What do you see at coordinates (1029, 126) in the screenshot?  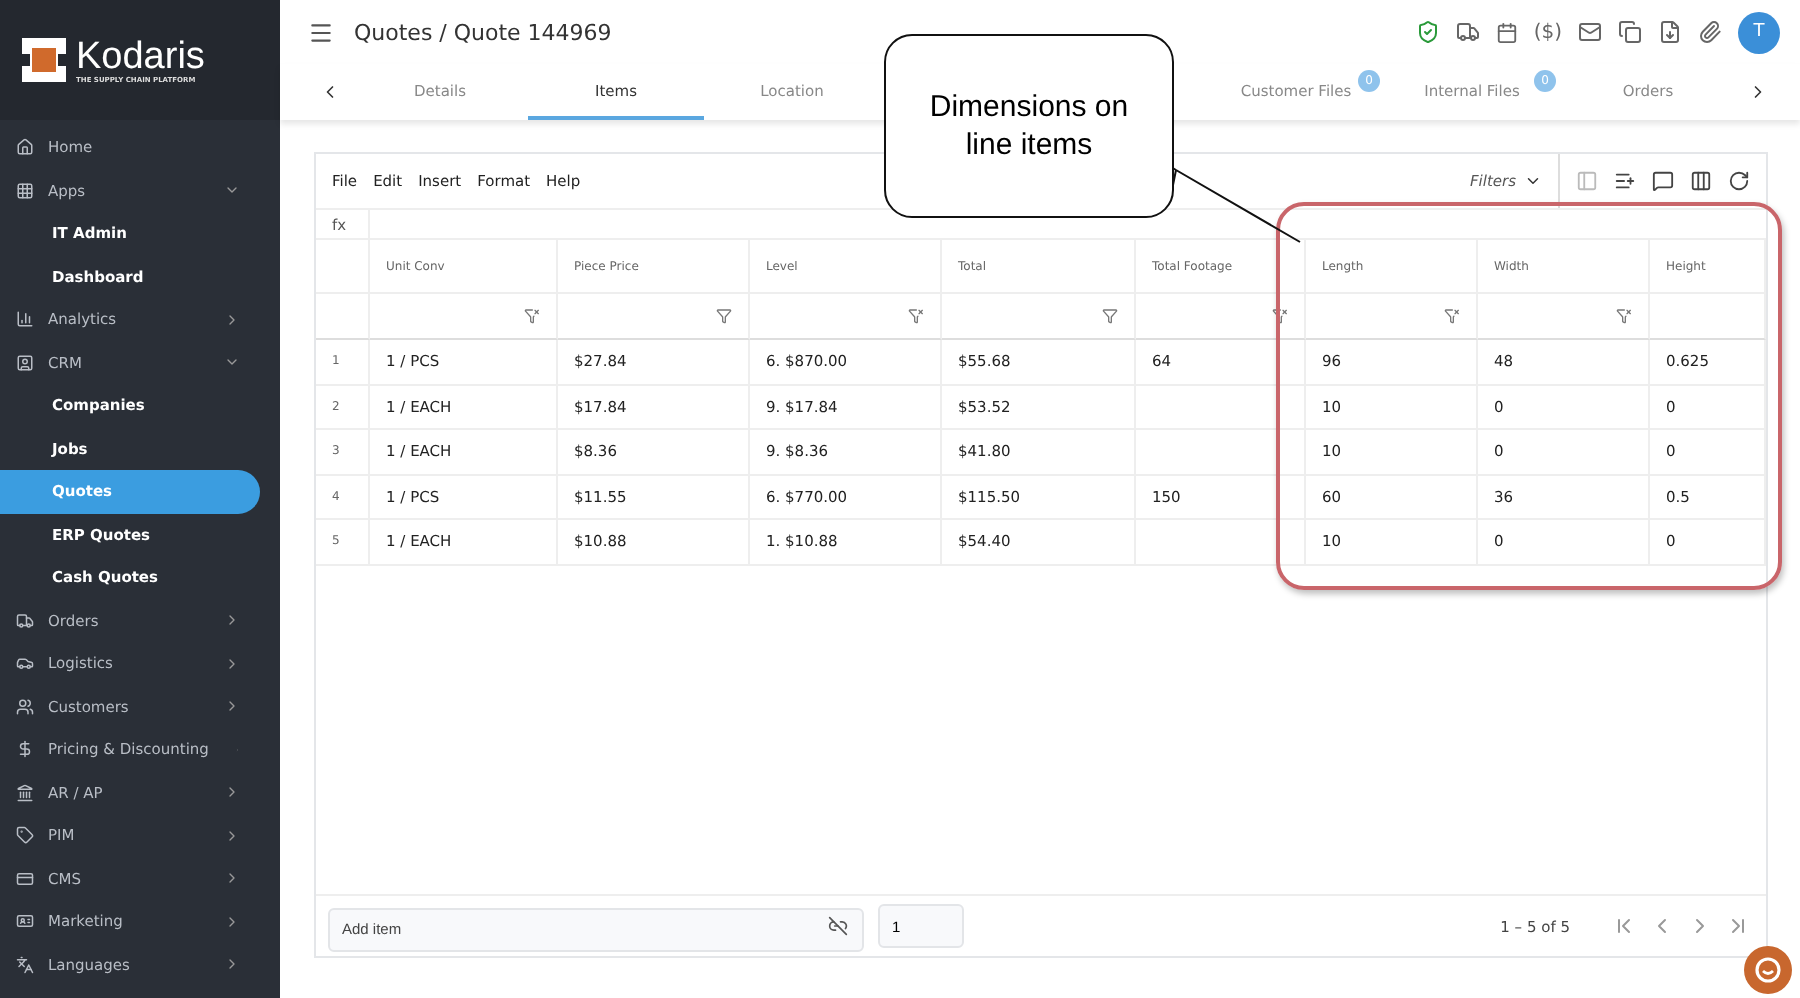 I see `callout-text: Dimensions on line items` at bounding box center [1029, 126].